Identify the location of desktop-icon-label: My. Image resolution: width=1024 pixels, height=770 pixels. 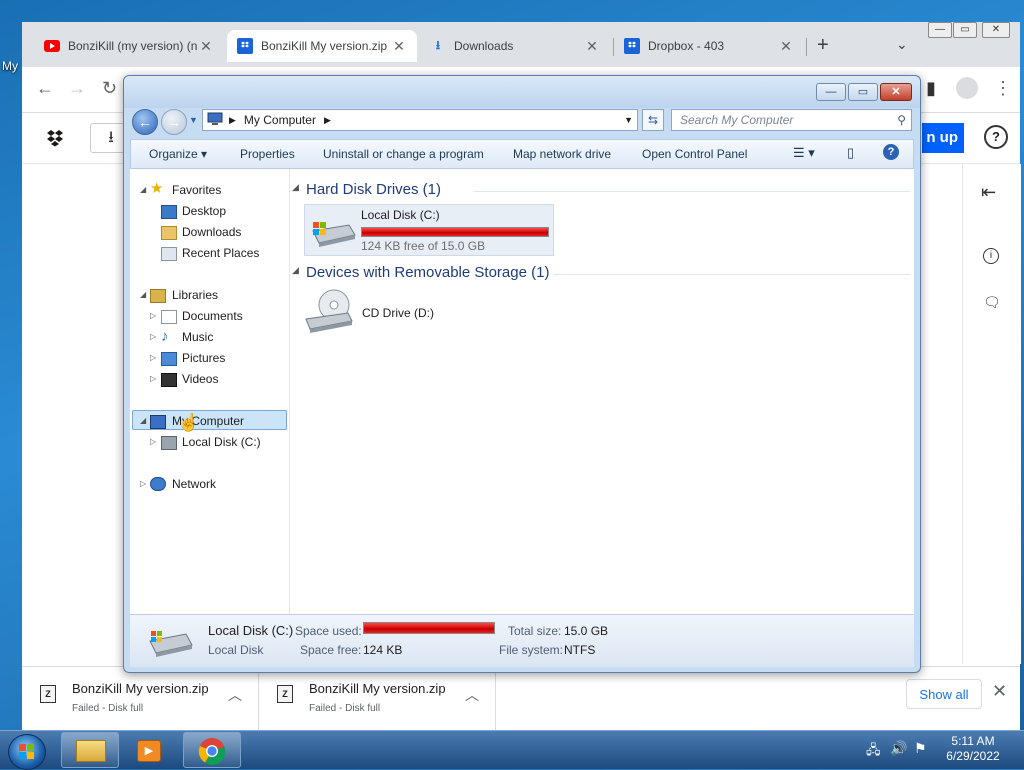
(10, 66).